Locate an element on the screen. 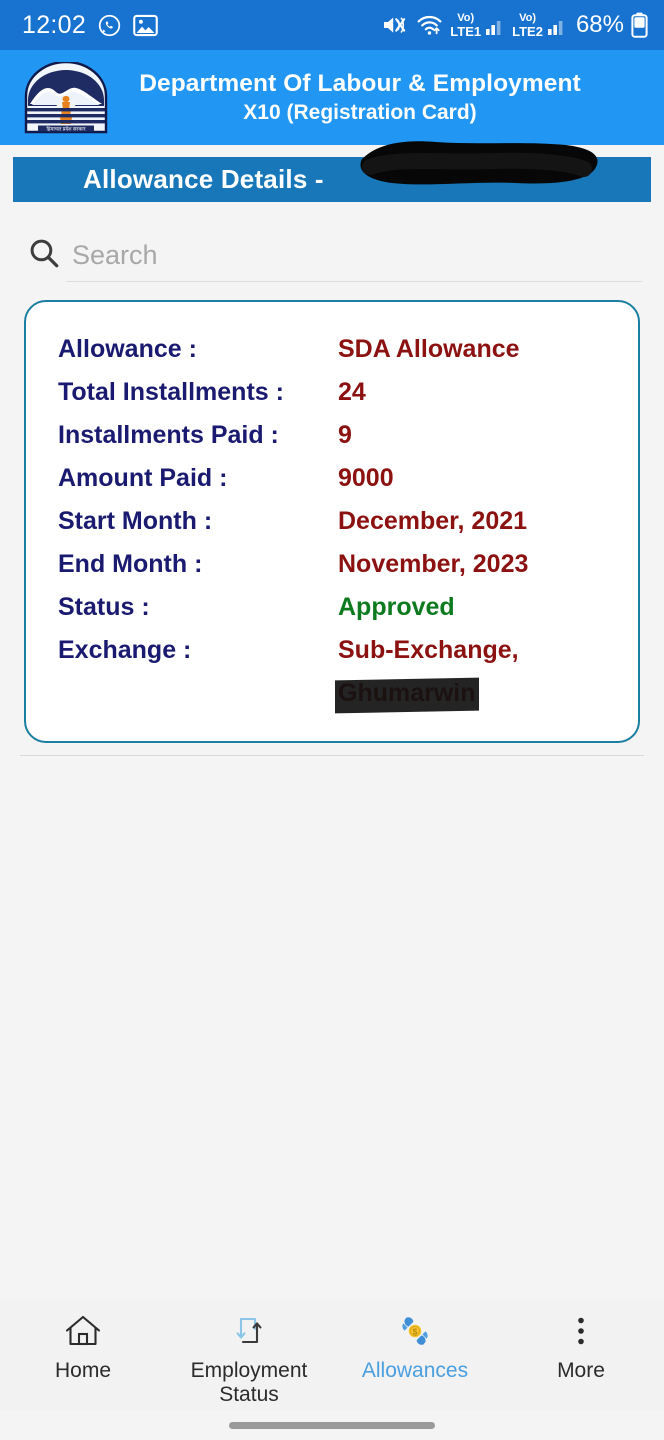 This screenshot has height=1440, width=664. end-month-label: End Month : is located at coordinates (130, 564).